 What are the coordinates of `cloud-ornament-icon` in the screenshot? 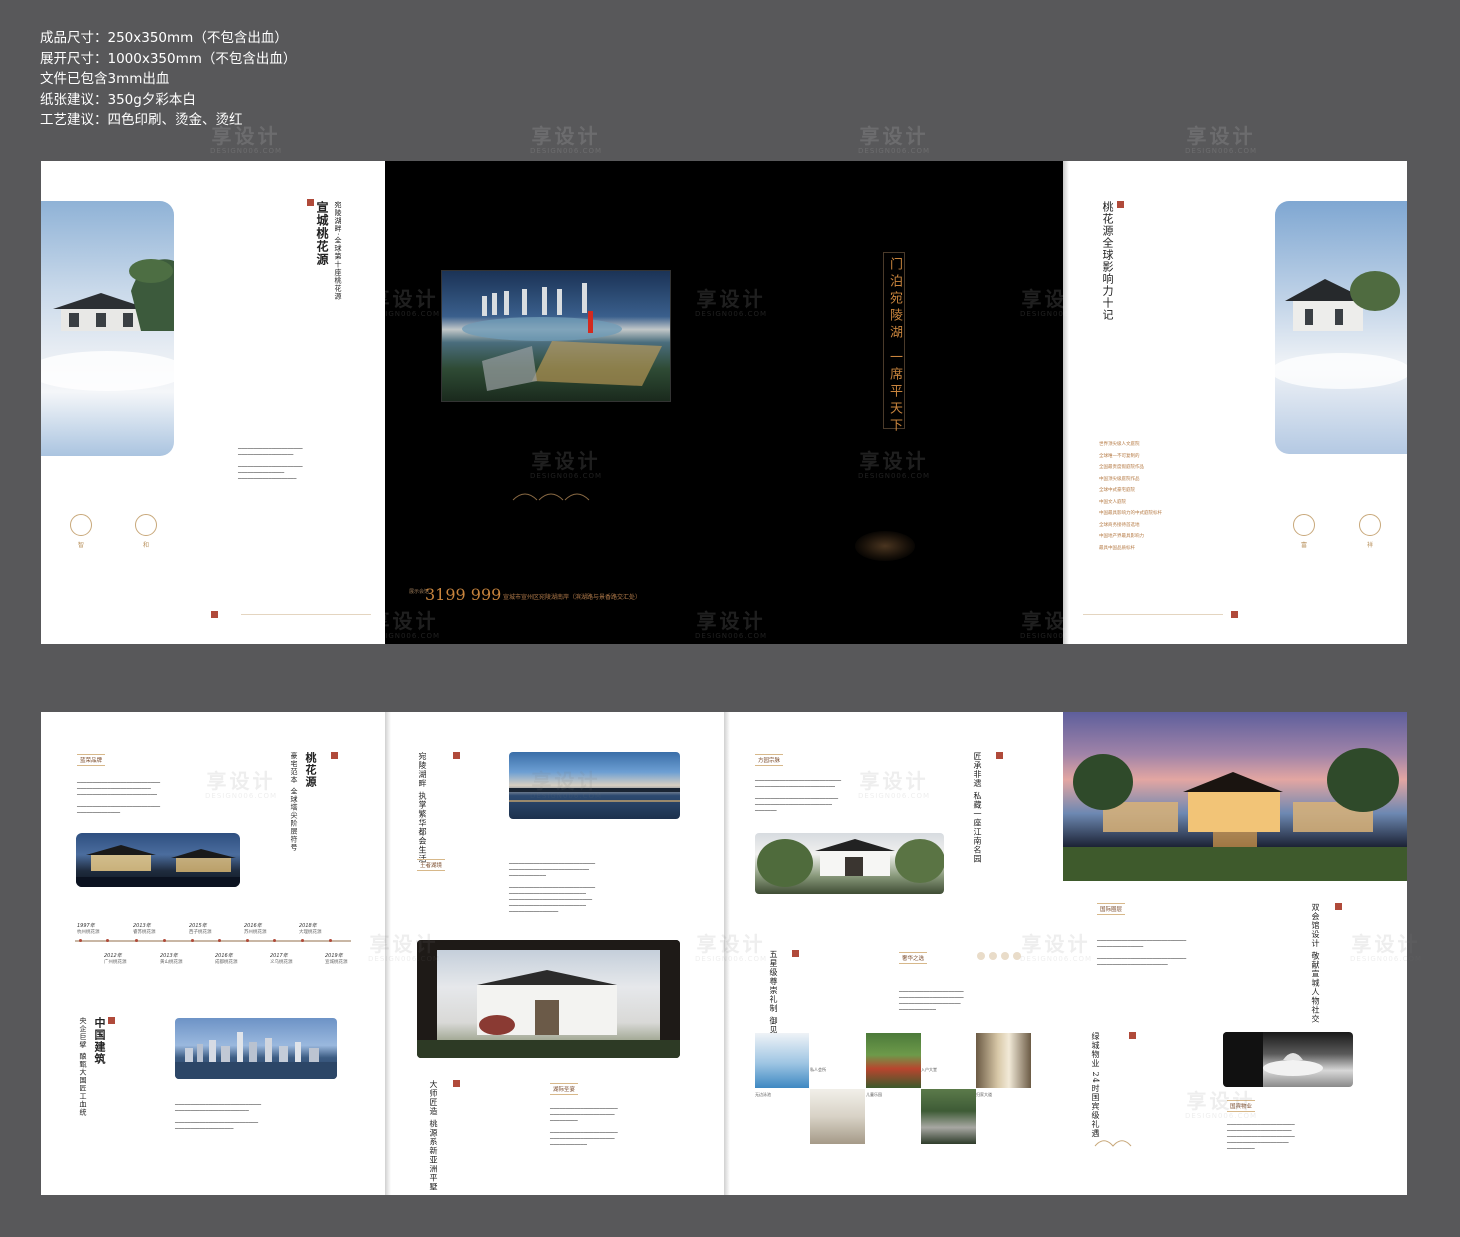 It's located at (552, 494).